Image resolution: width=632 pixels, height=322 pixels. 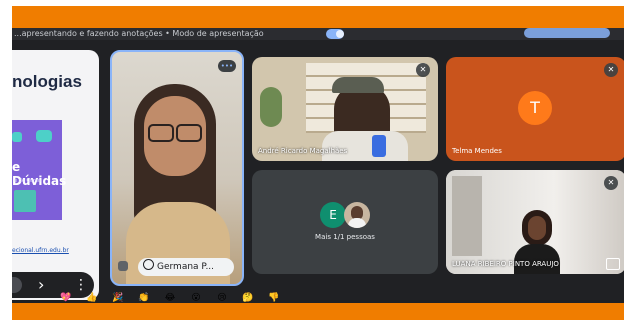 I want to click on slide-title: nologias, so click(x=47, y=81).